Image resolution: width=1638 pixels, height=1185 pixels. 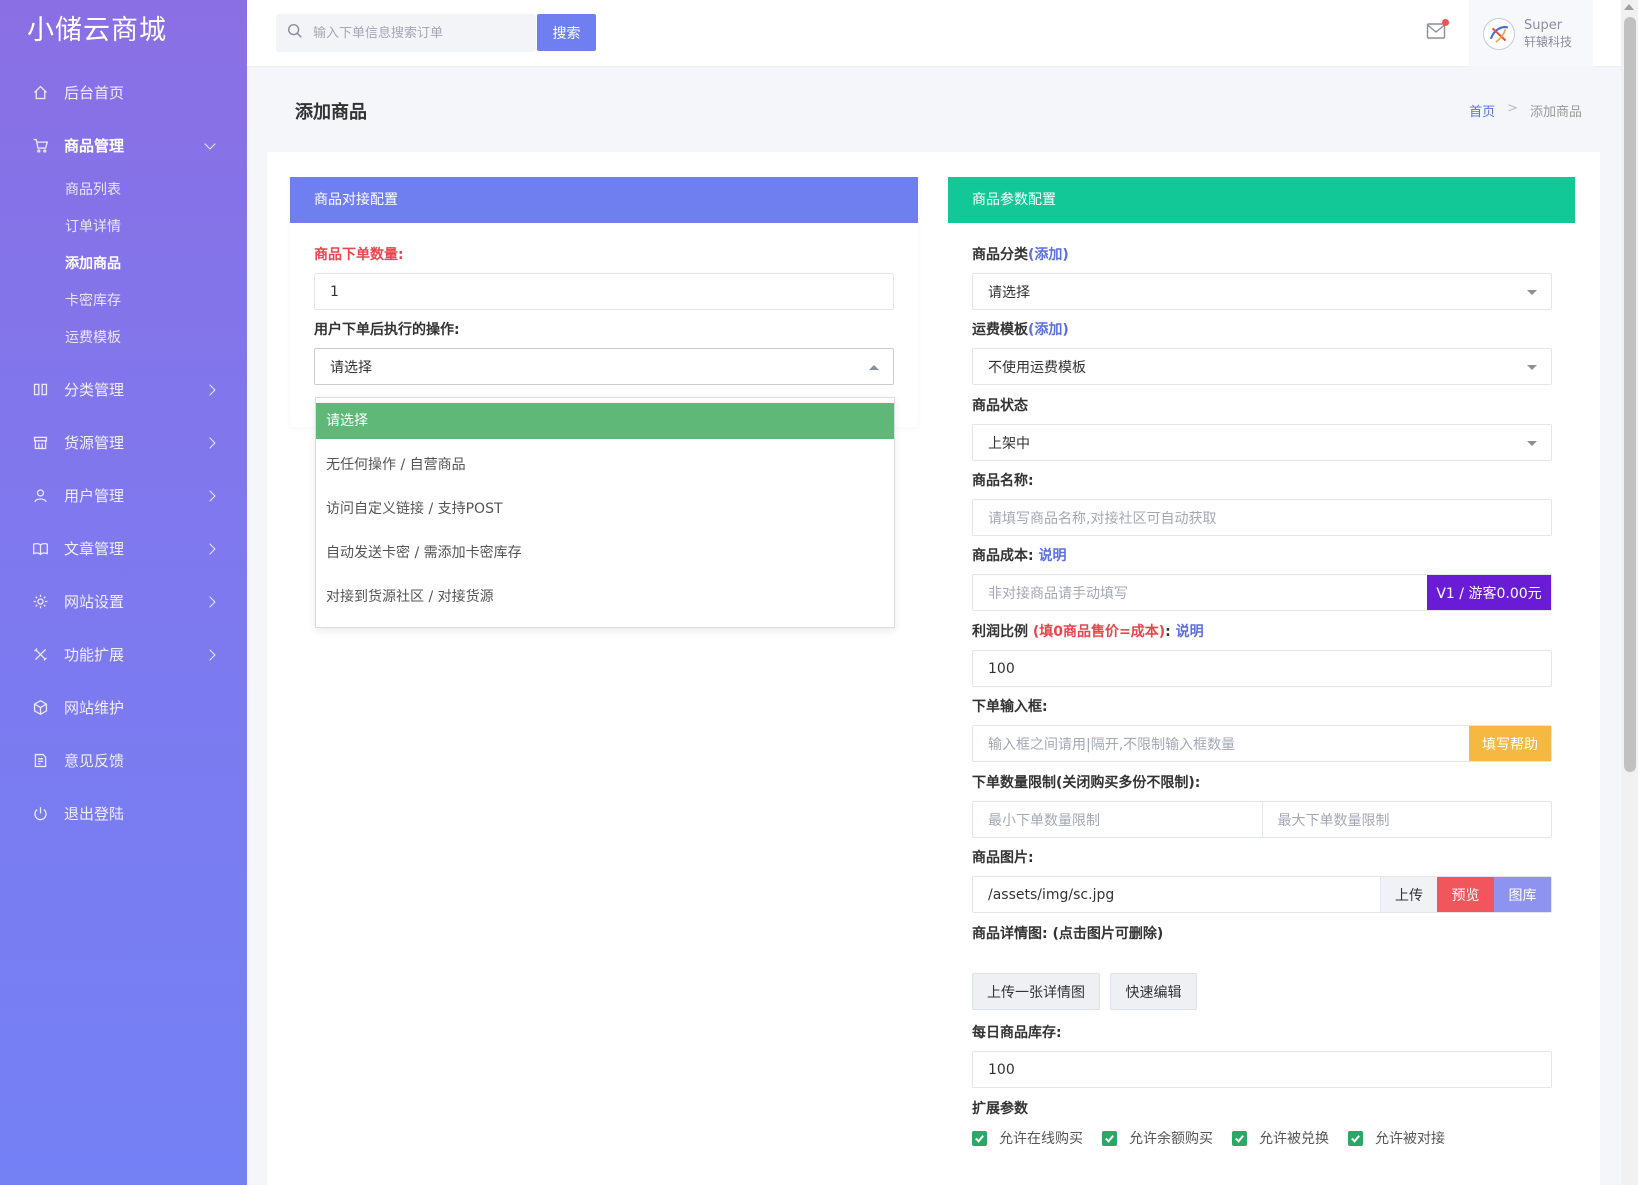 I want to click on cost-input: 非对接商品请手动填写, so click(x=1200, y=592).